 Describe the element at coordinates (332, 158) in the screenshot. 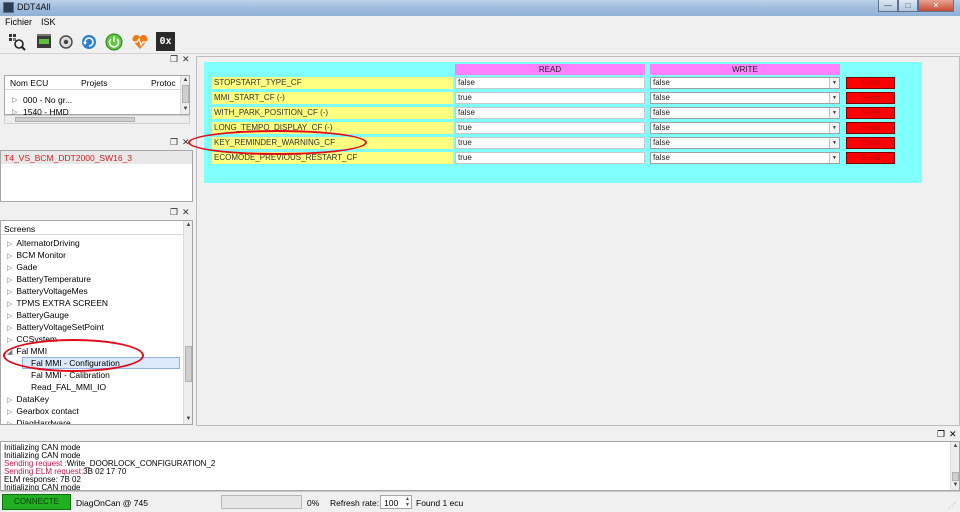

I see `param-label: ECOMODE_PREVIOUS_RESTART_CF` at that location.